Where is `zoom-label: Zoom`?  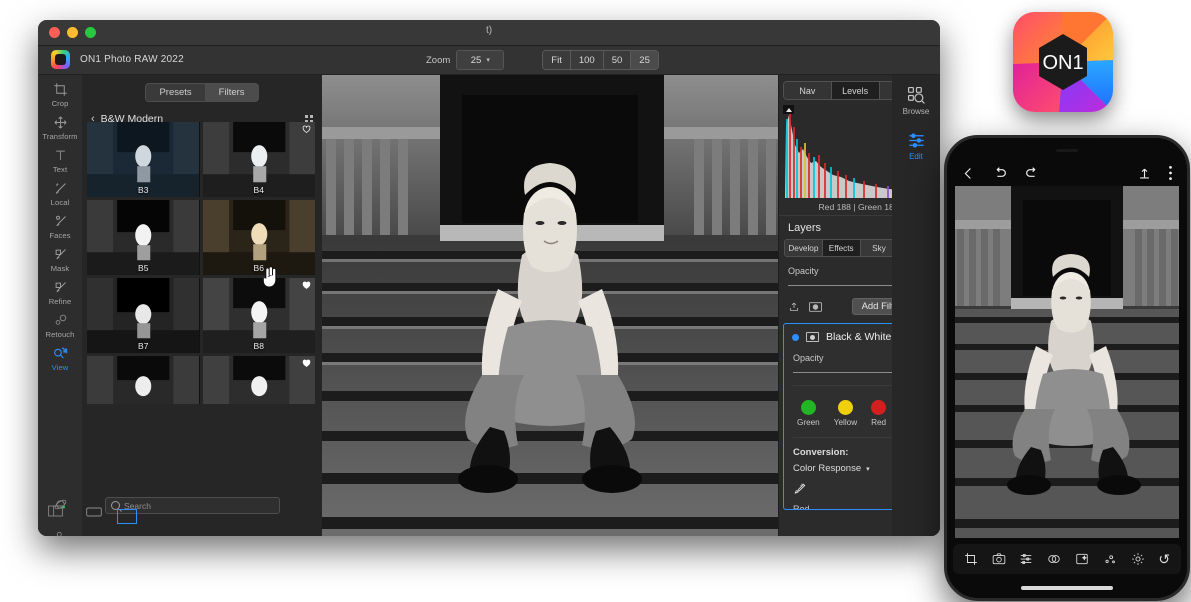
zoom-label: Zoom is located at coordinates (438, 60).